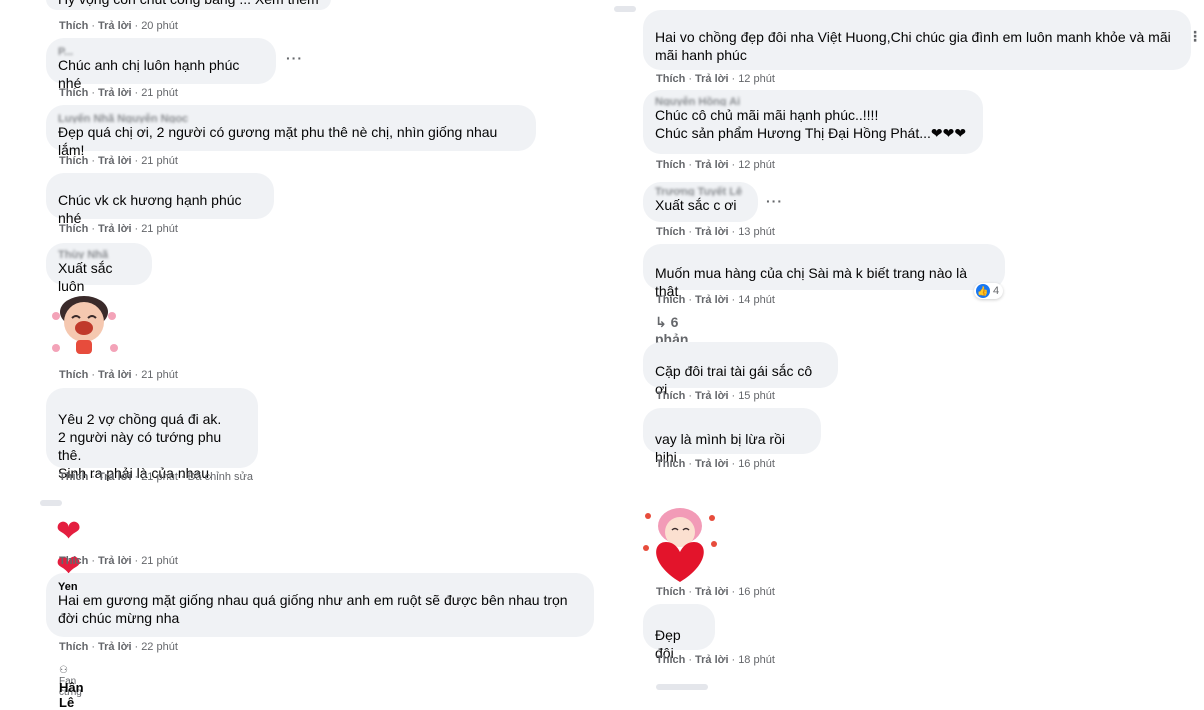  What do you see at coordinates (320, 586) in the screenshot?
I see `commenter-name: Yen` at bounding box center [320, 586].